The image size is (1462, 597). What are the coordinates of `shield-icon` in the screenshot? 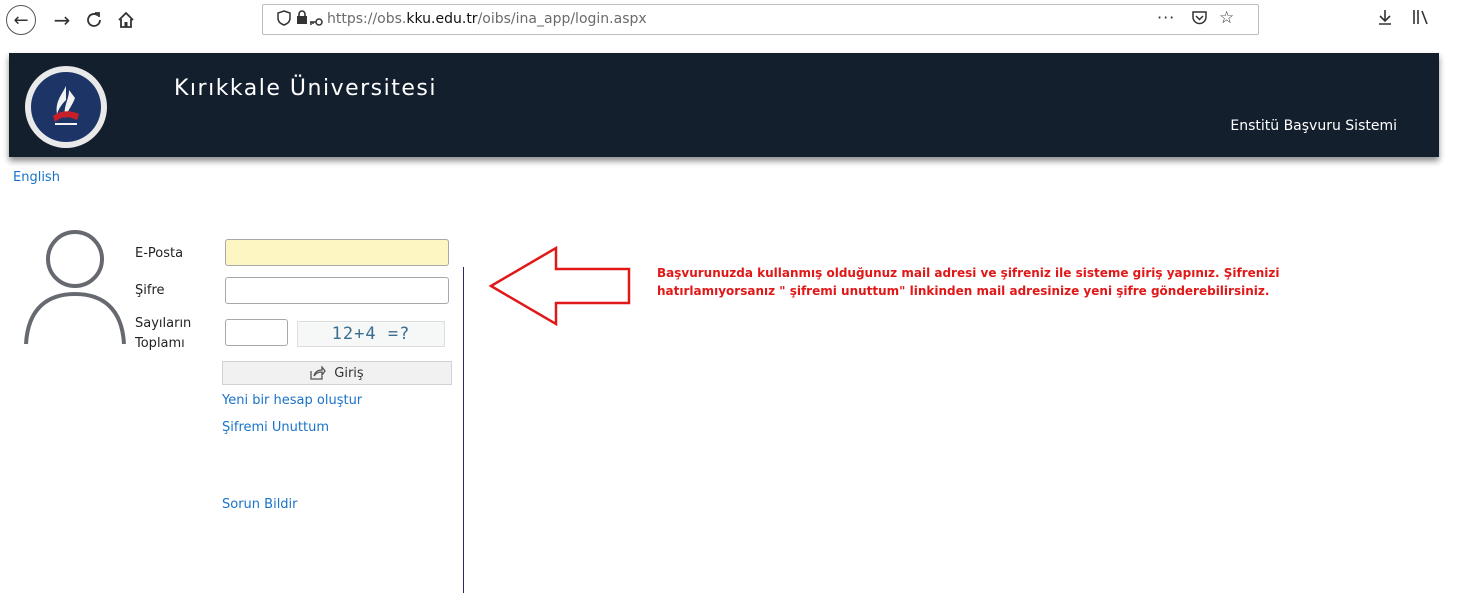 It's located at (284, 20).